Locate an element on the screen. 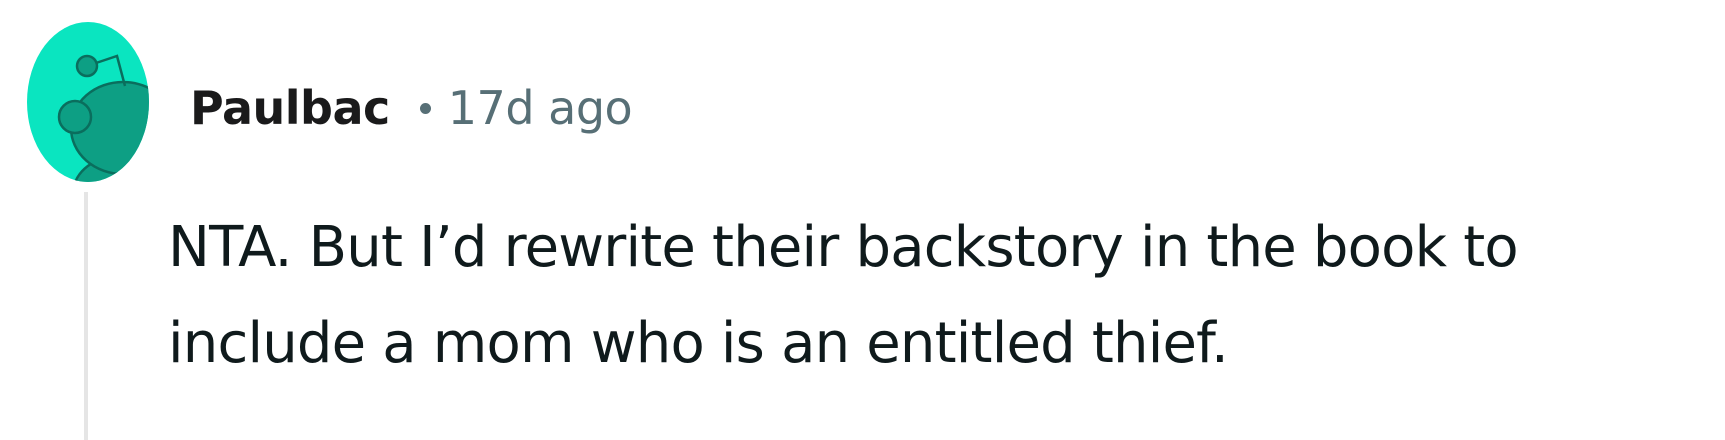 The width and height of the screenshot is (1725, 440). thread-line is located at coordinates (86, 316).